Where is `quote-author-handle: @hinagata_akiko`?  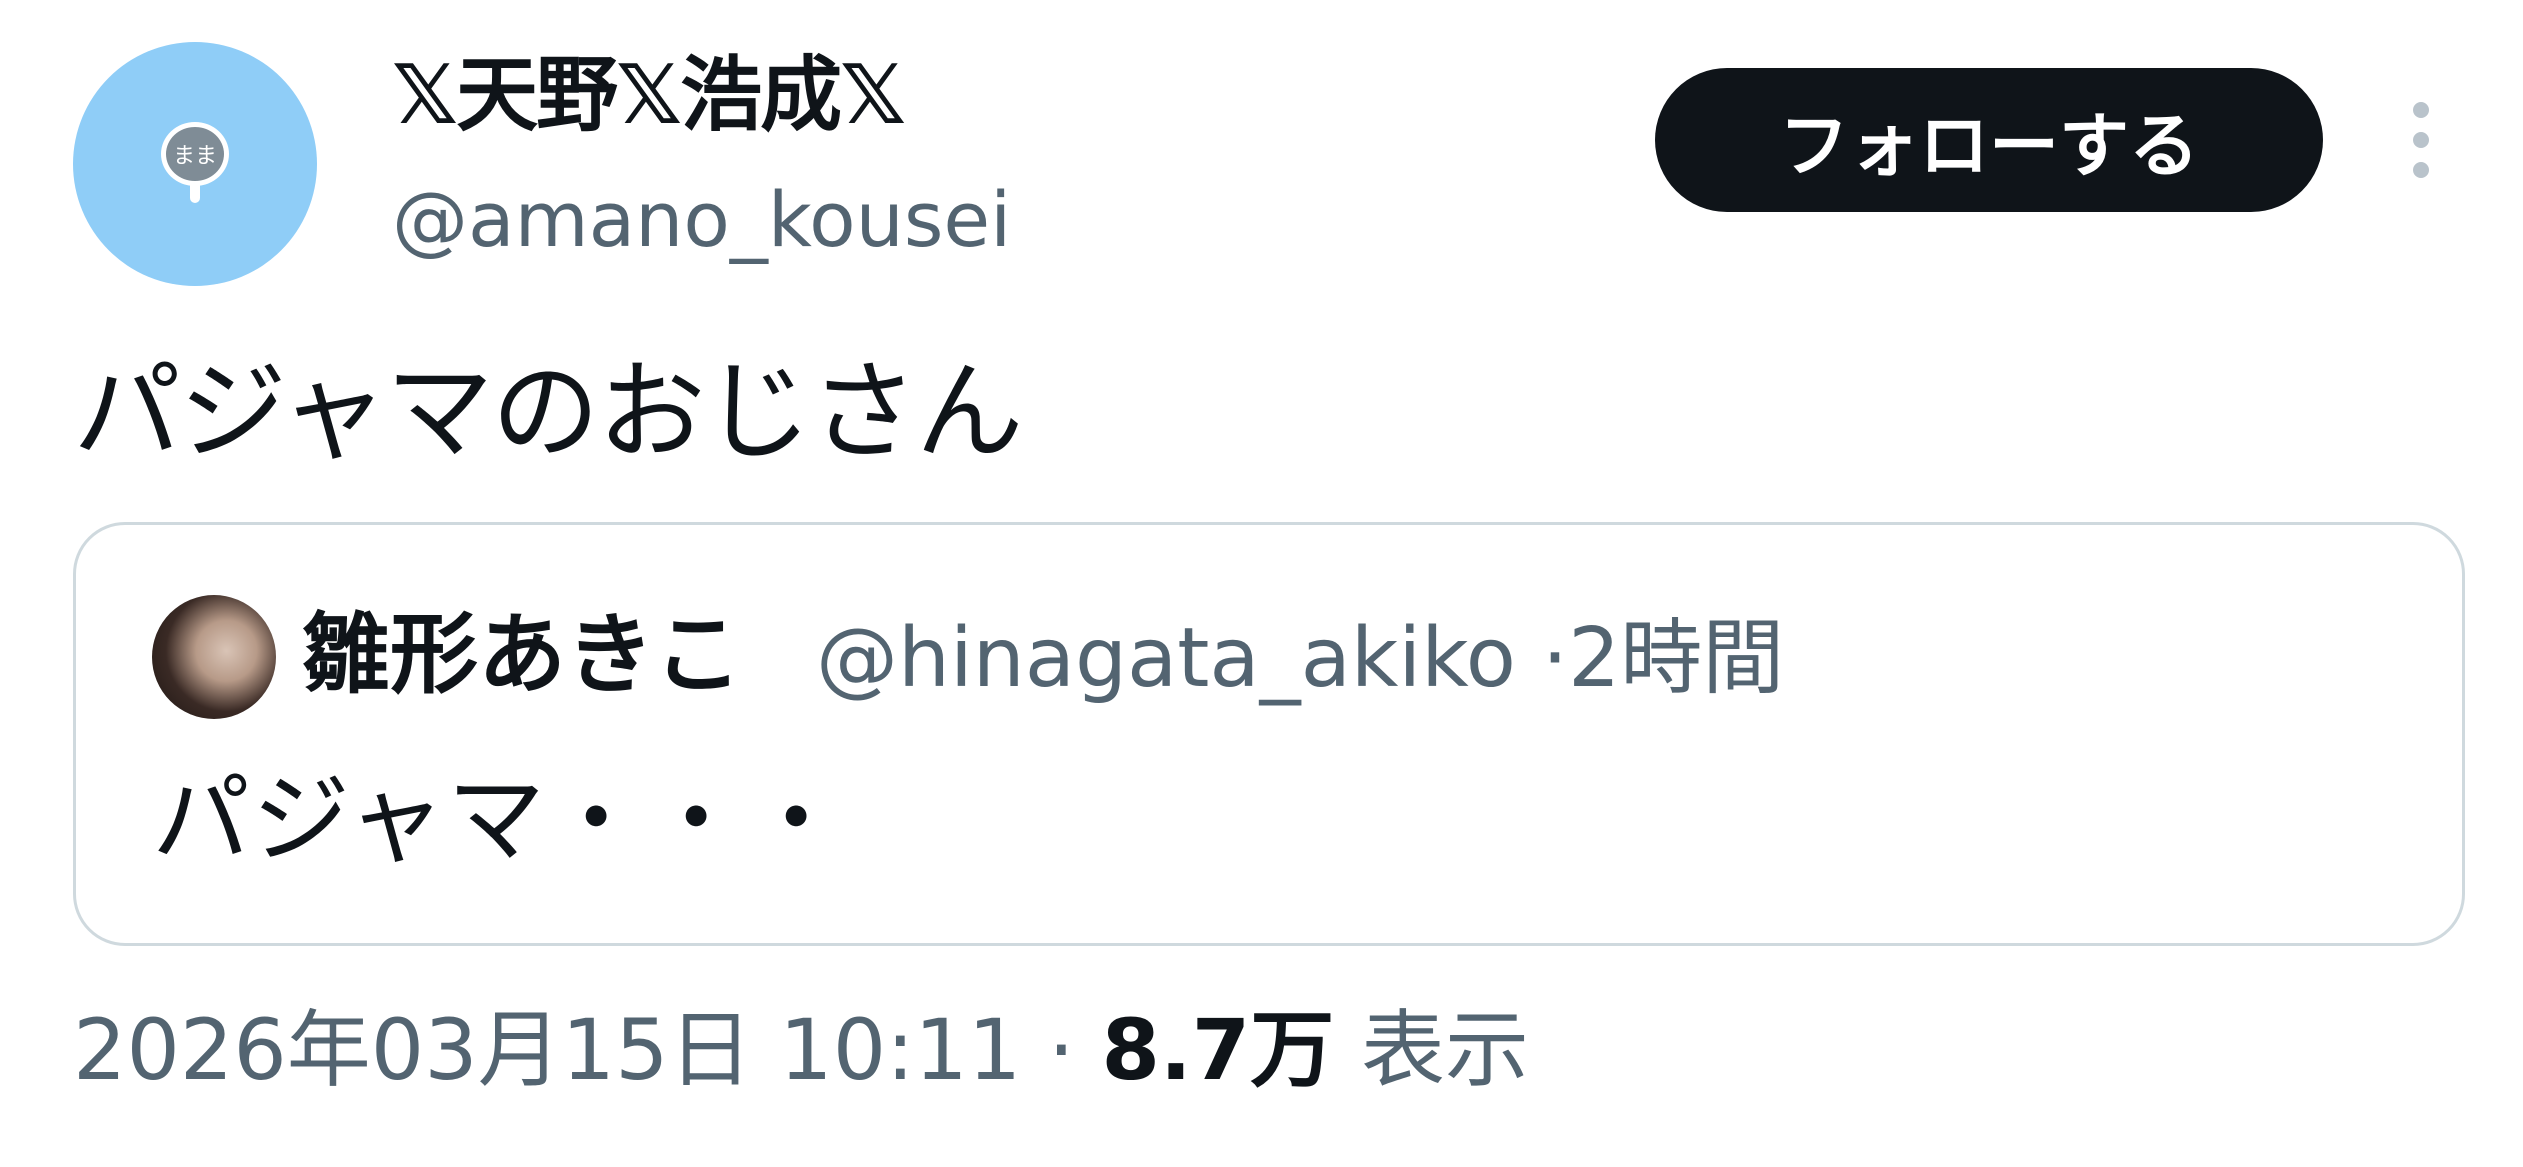 quote-author-handle: @hinagata_akiko is located at coordinates (1166, 658).